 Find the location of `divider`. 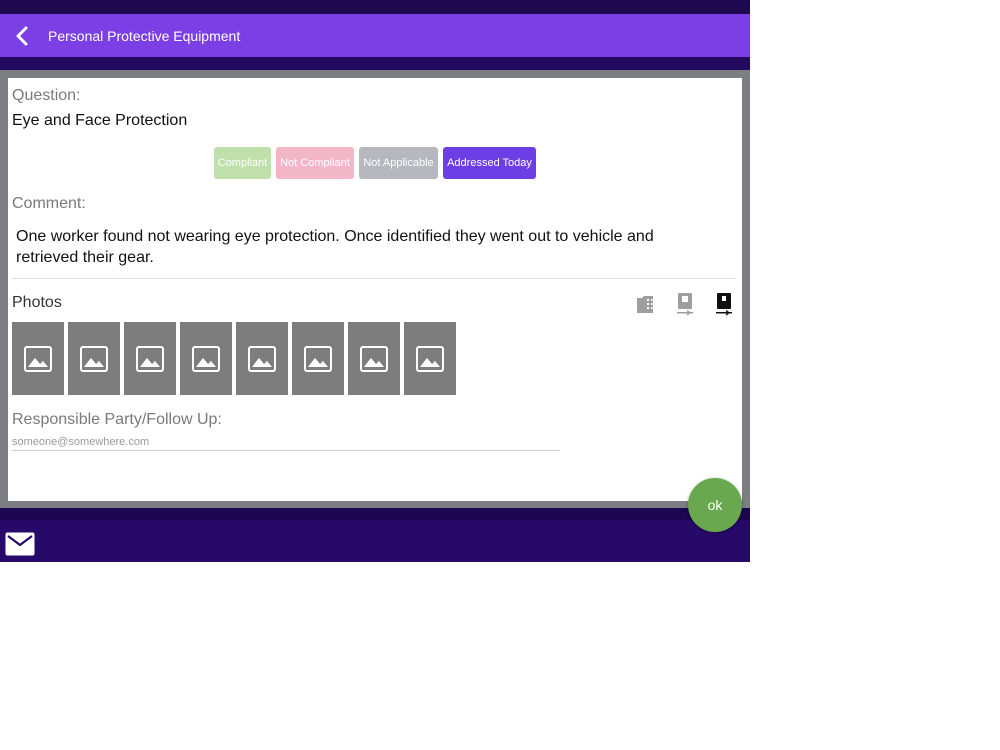

divider is located at coordinates (374, 278).